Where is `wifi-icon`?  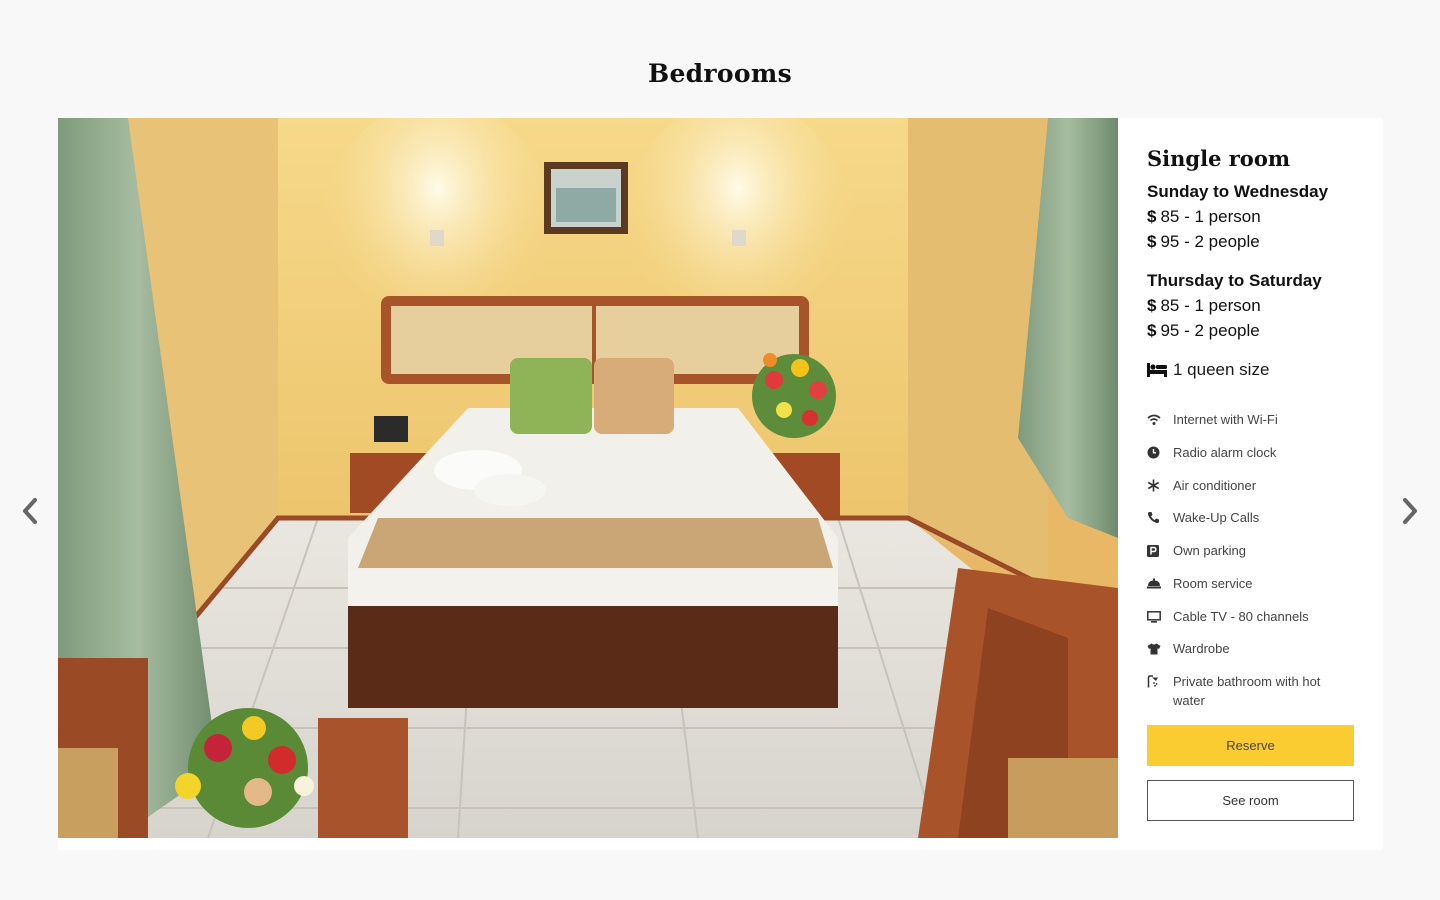
wifi-icon is located at coordinates (1154, 419).